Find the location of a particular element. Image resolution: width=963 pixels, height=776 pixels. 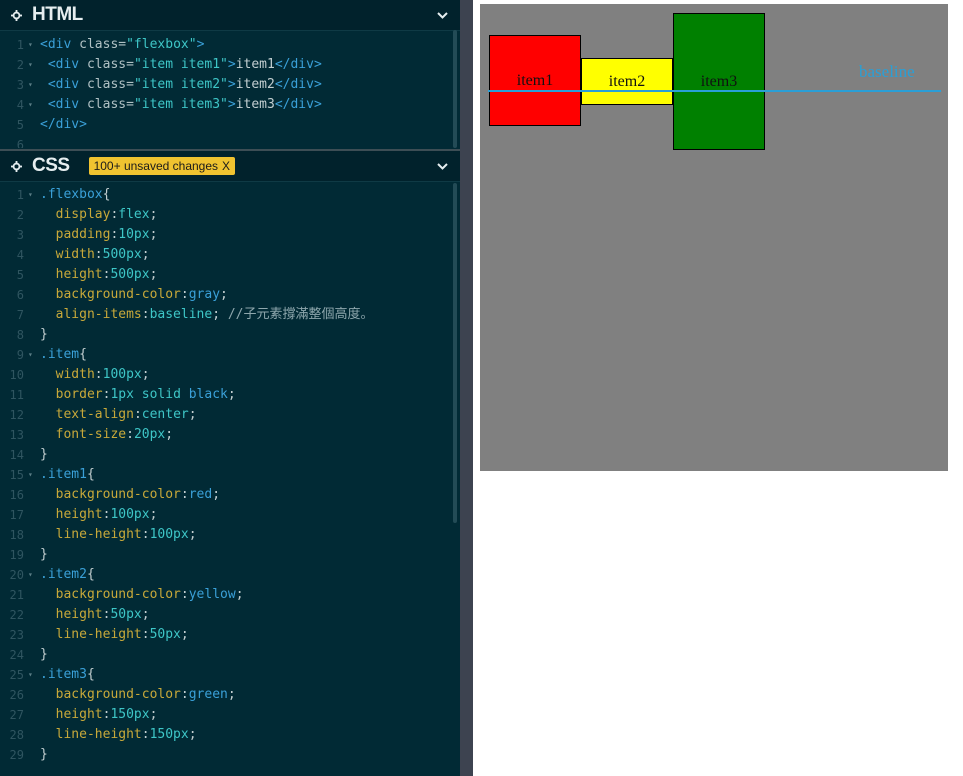

line-number: 3 is located at coordinates (20, 235).